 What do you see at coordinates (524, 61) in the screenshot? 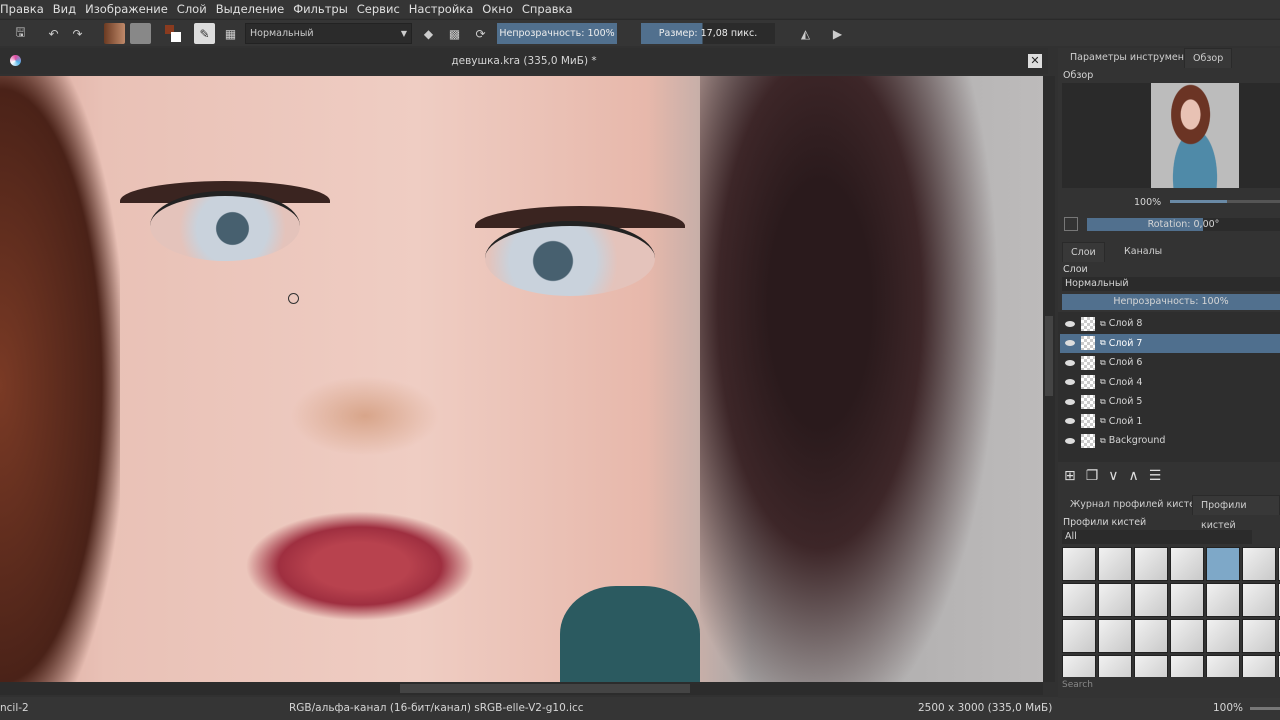
I see `document-tab: девушка.kra (335,0 МиБ) * ✕` at bounding box center [524, 61].